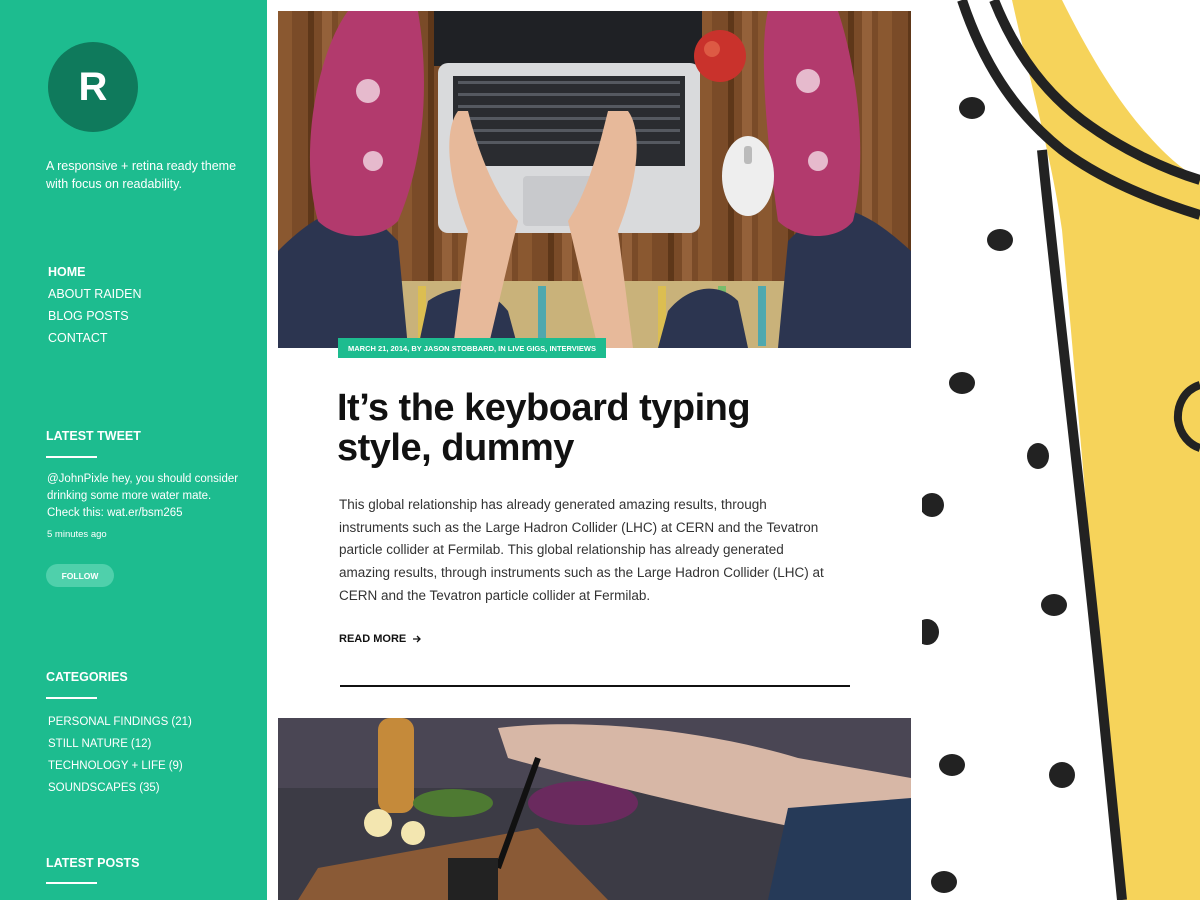  What do you see at coordinates (87, 677) in the screenshot?
I see `categories-title: CATEGORIES` at bounding box center [87, 677].